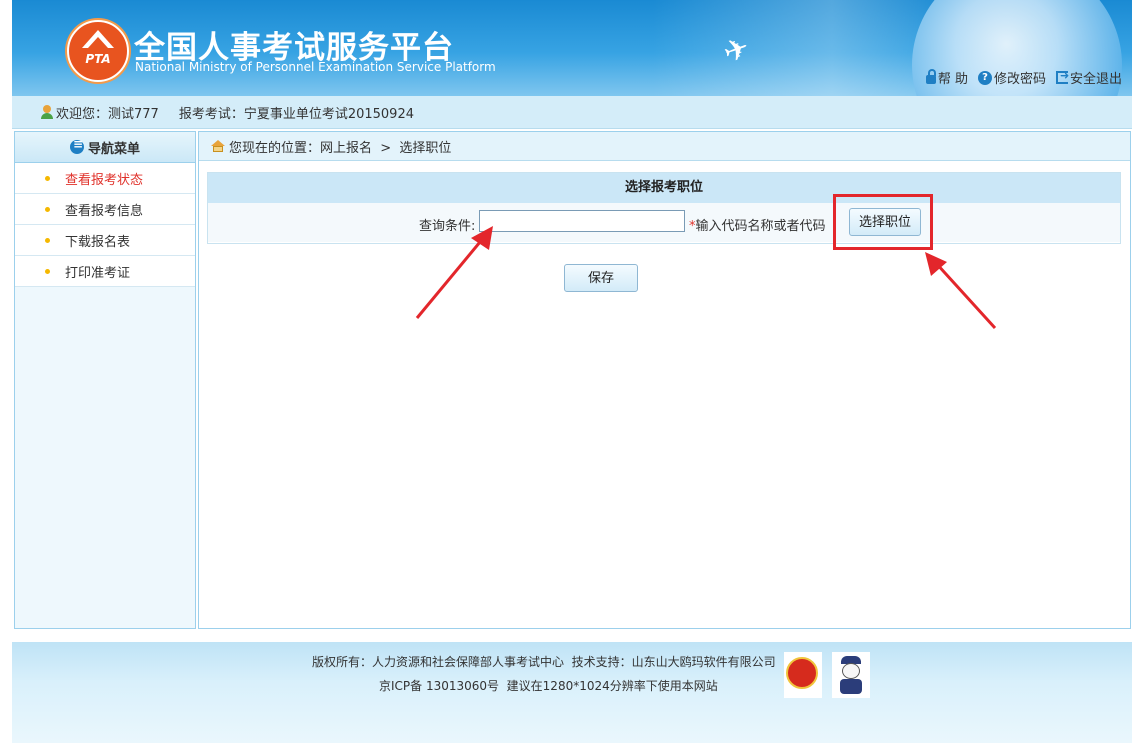 This screenshot has height=743, width=1140. What do you see at coordinates (105, 380) in the screenshot?
I see `sidebar: 导航菜单 查看报考状态 查看报考信息 下载报名表 打印准考证` at bounding box center [105, 380].